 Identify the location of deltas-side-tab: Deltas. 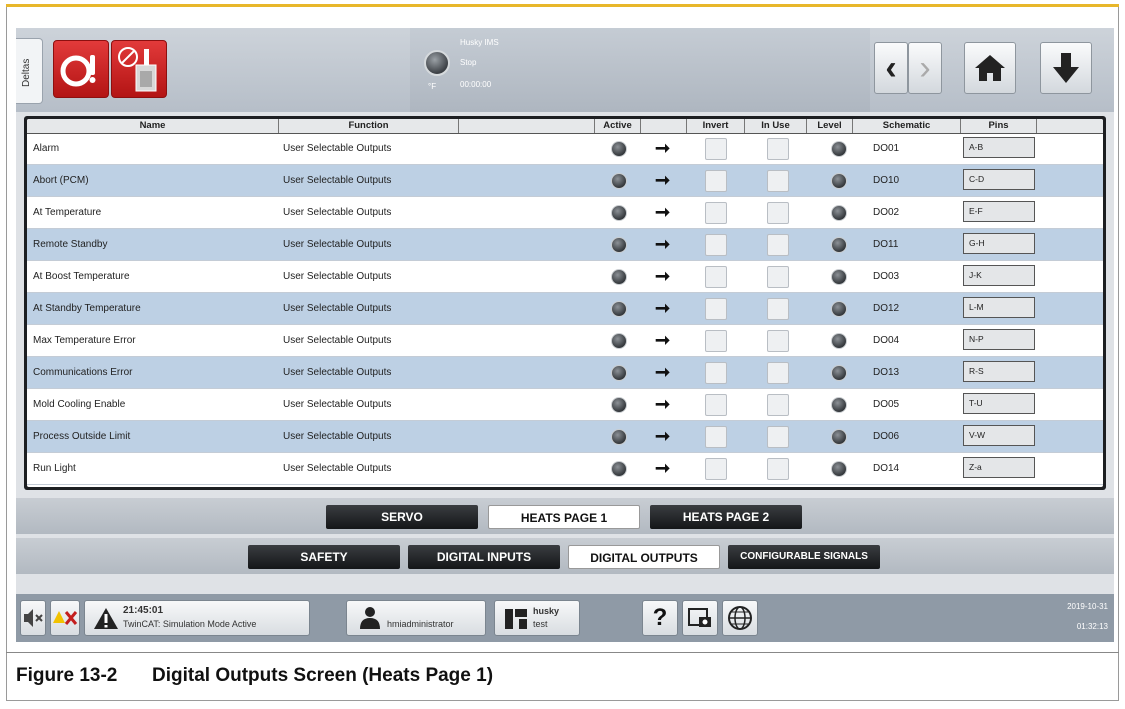
(29, 71).